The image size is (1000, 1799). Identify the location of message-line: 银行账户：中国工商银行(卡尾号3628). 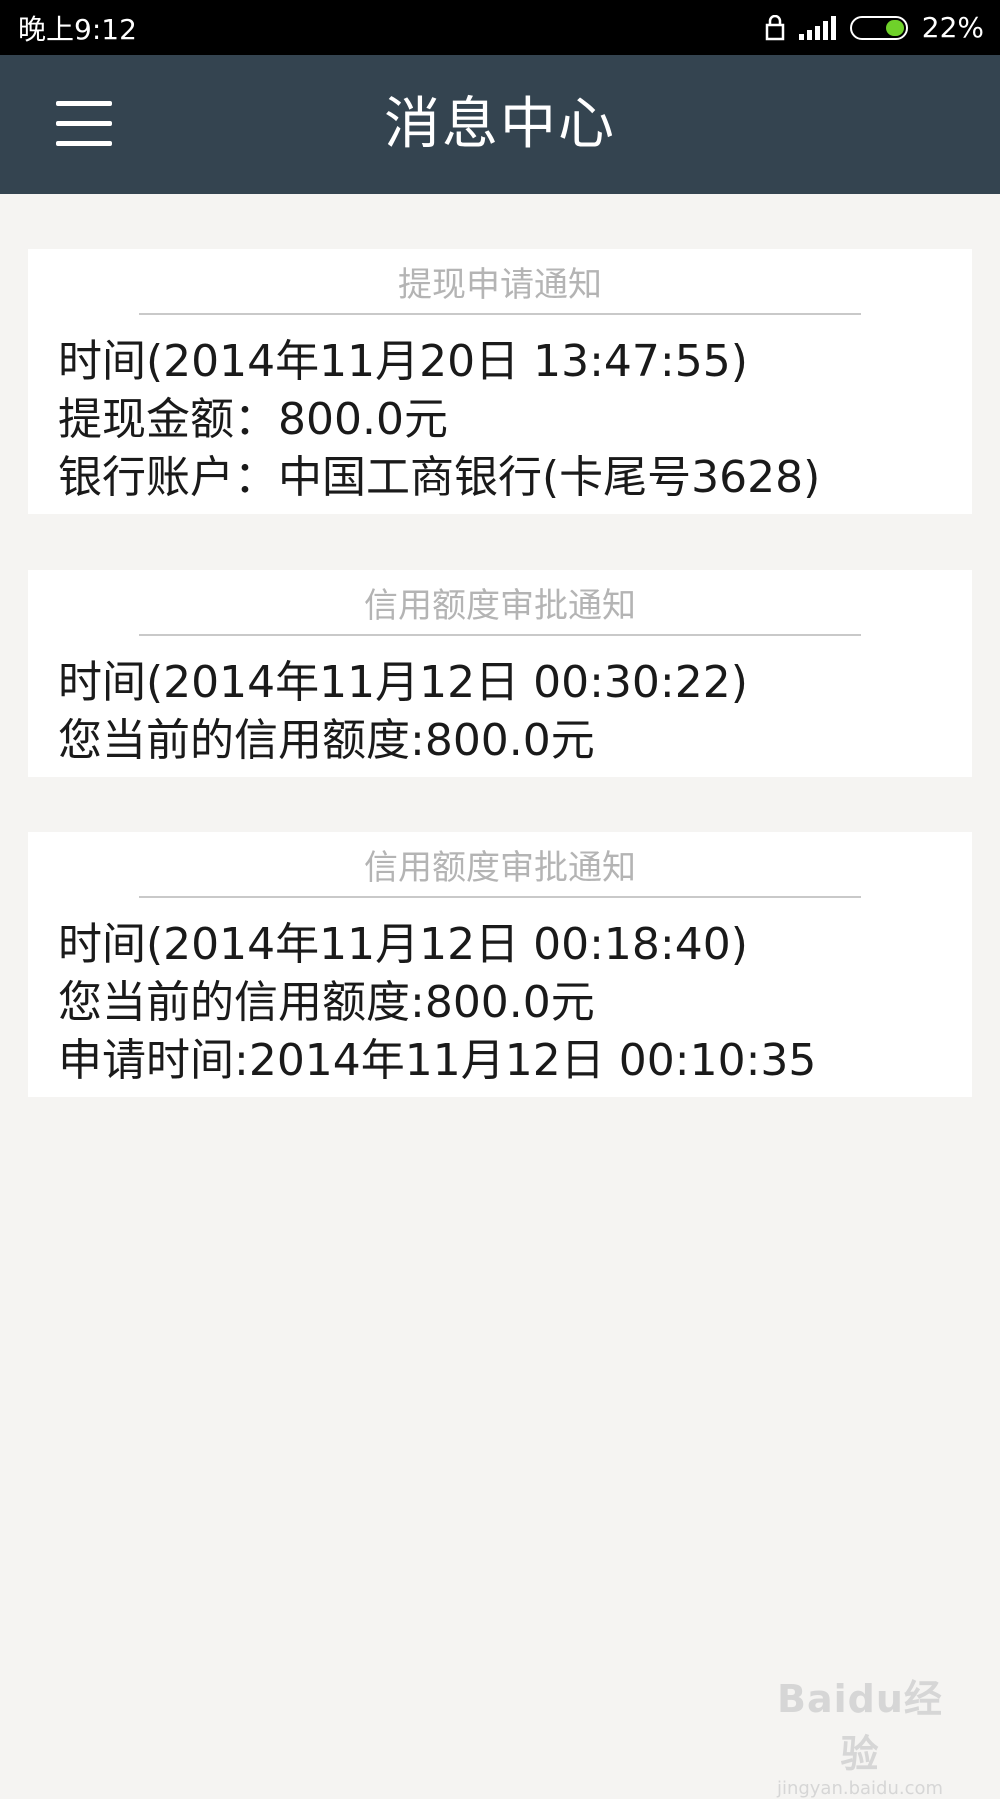
(439, 477).